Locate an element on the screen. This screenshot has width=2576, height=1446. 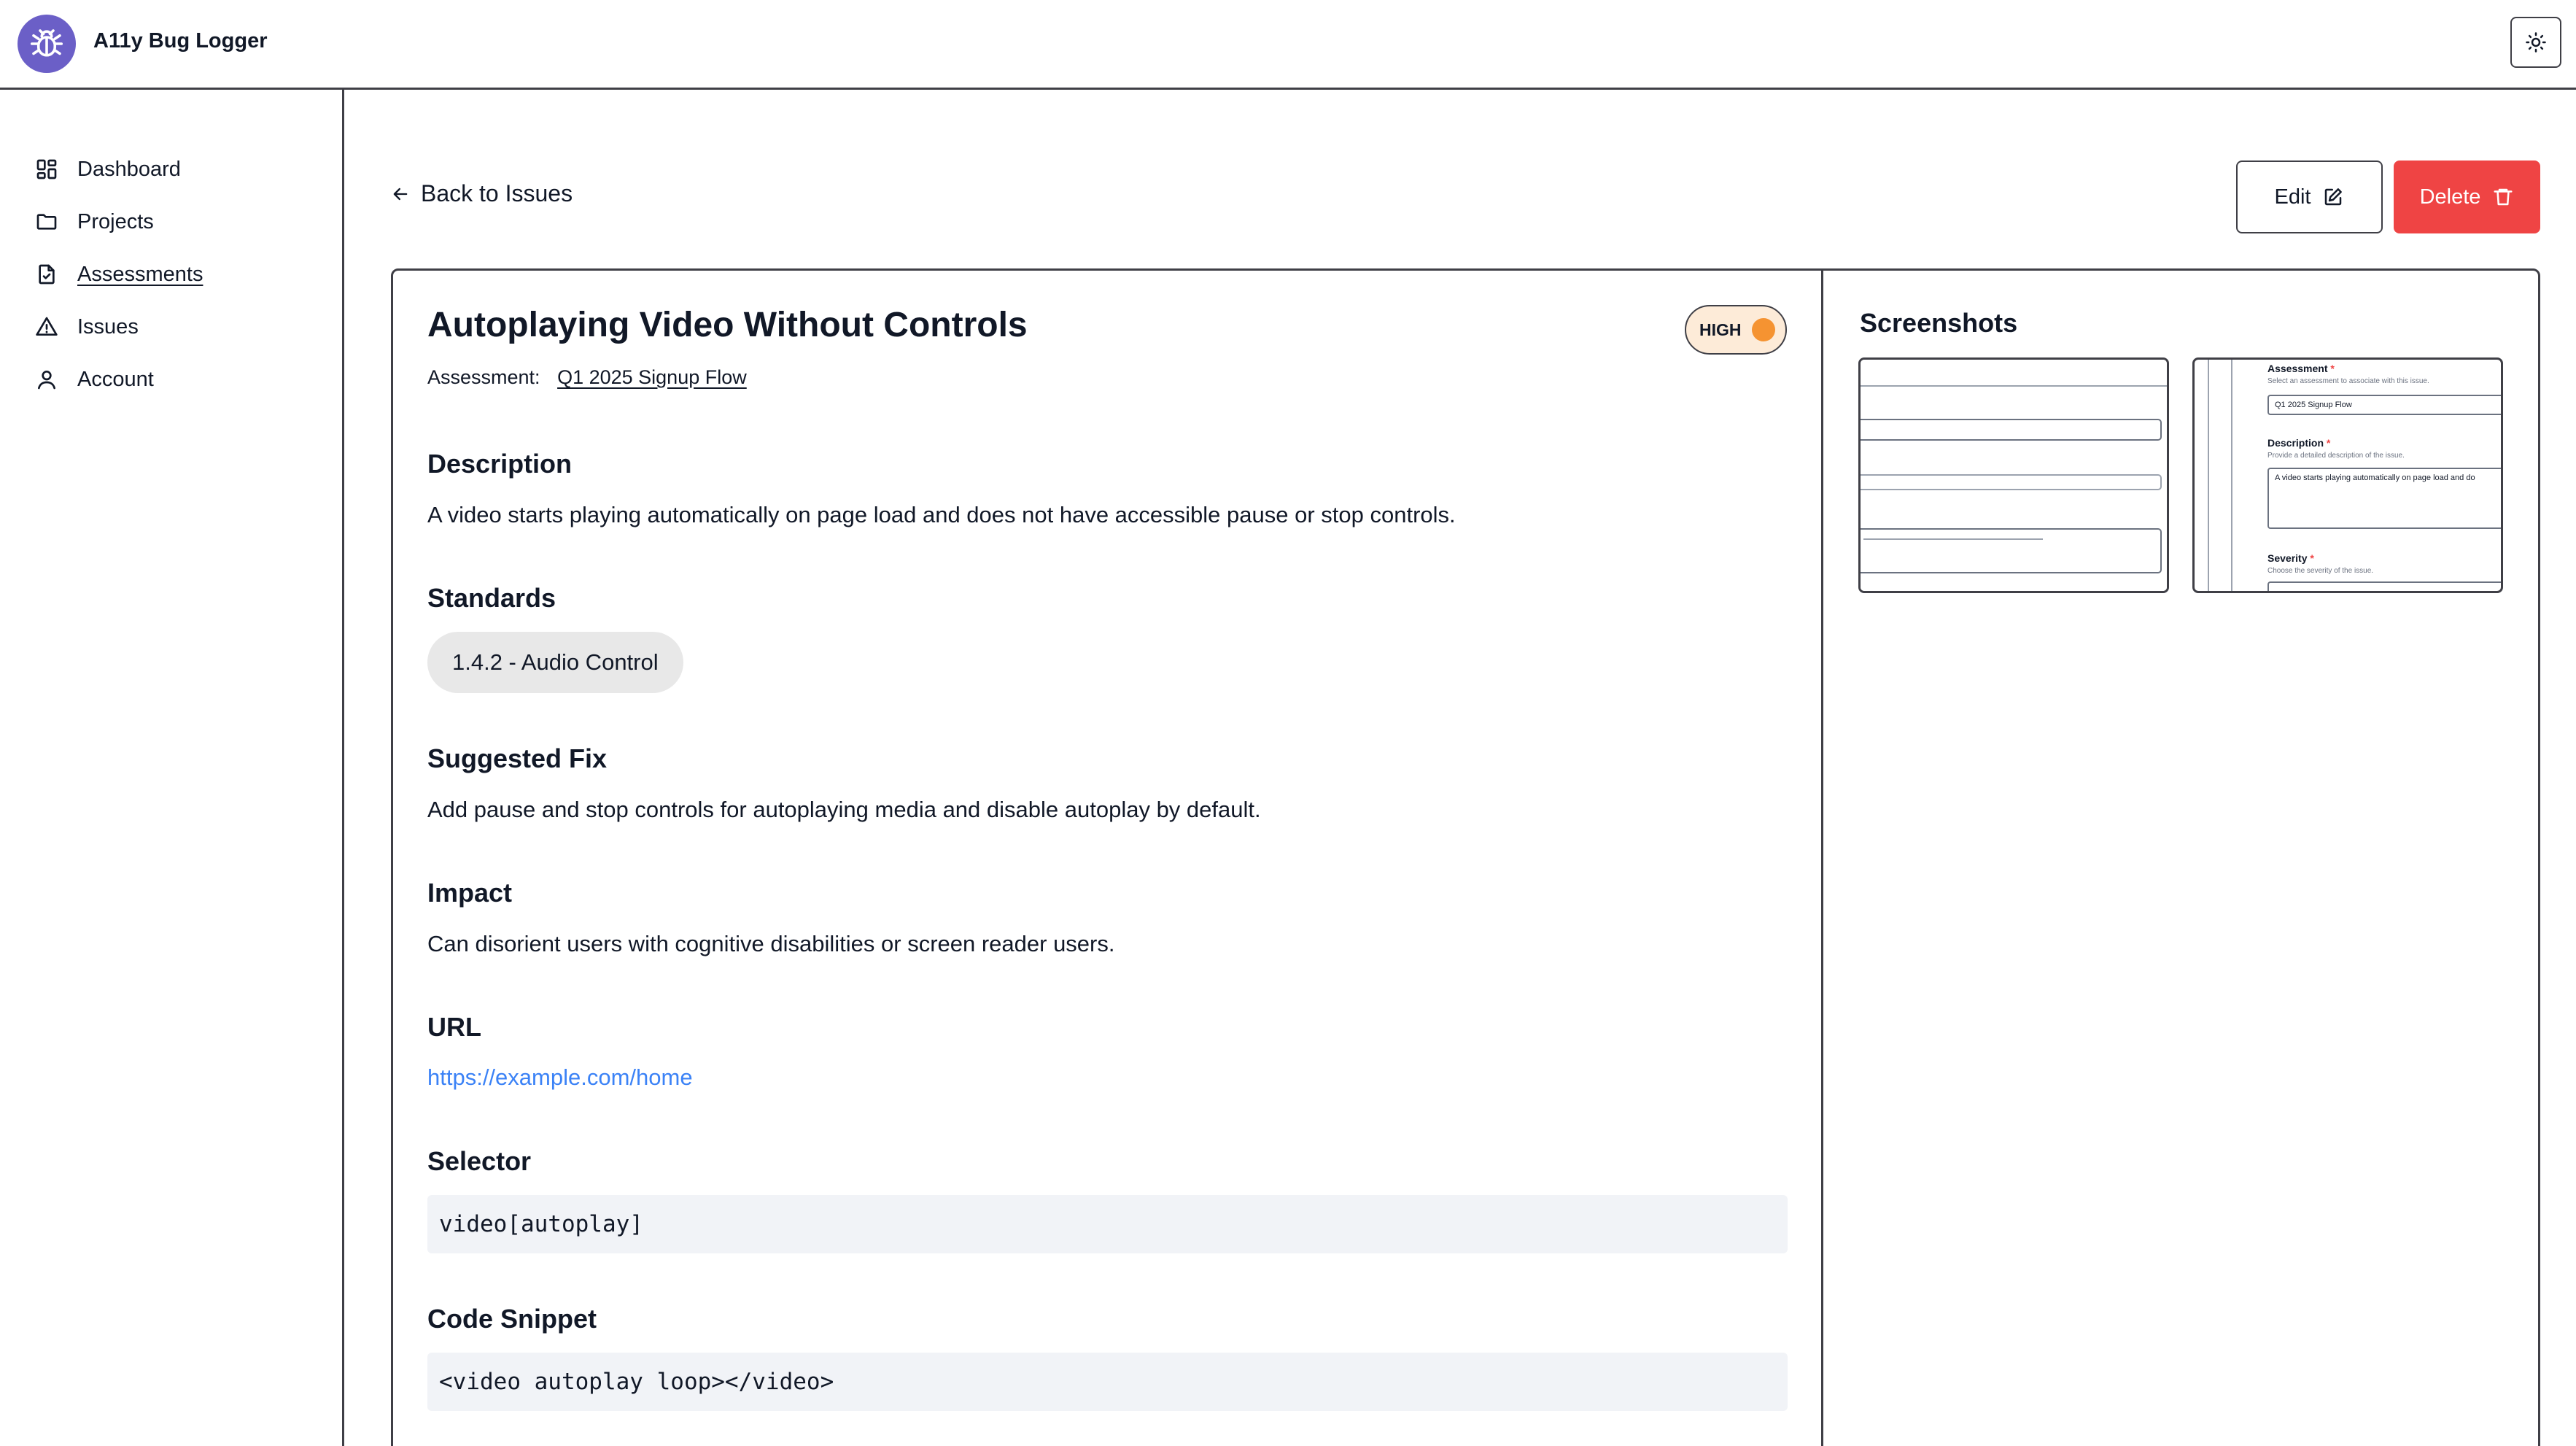
app-title: A11y Bug Logger is located at coordinates (180, 41).